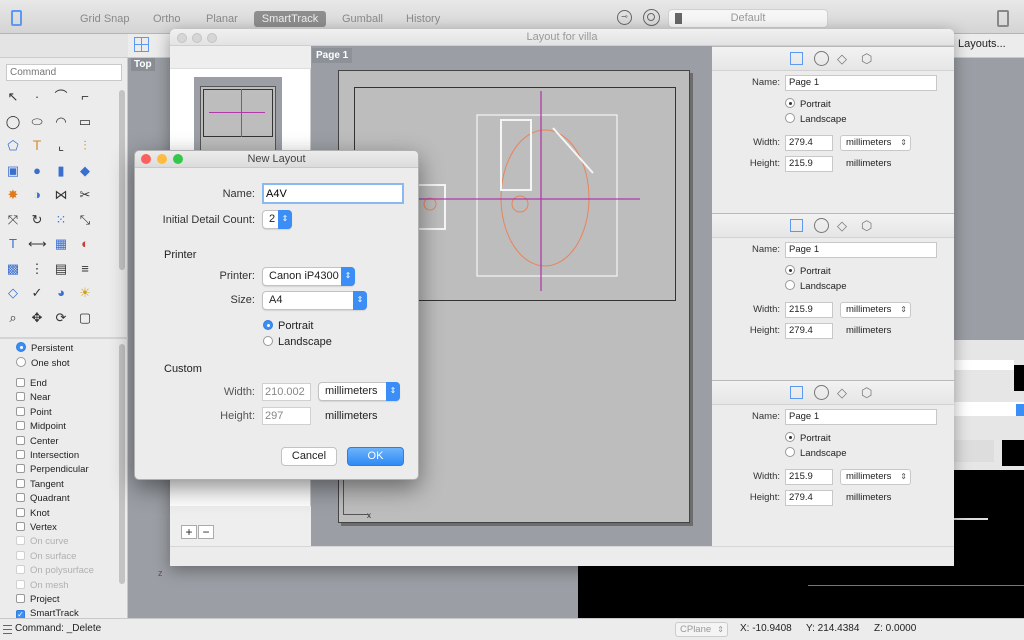 This screenshot has height=640, width=1024. What do you see at coordinates (333, 193) in the screenshot?
I see `layout-name-input` at bounding box center [333, 193].